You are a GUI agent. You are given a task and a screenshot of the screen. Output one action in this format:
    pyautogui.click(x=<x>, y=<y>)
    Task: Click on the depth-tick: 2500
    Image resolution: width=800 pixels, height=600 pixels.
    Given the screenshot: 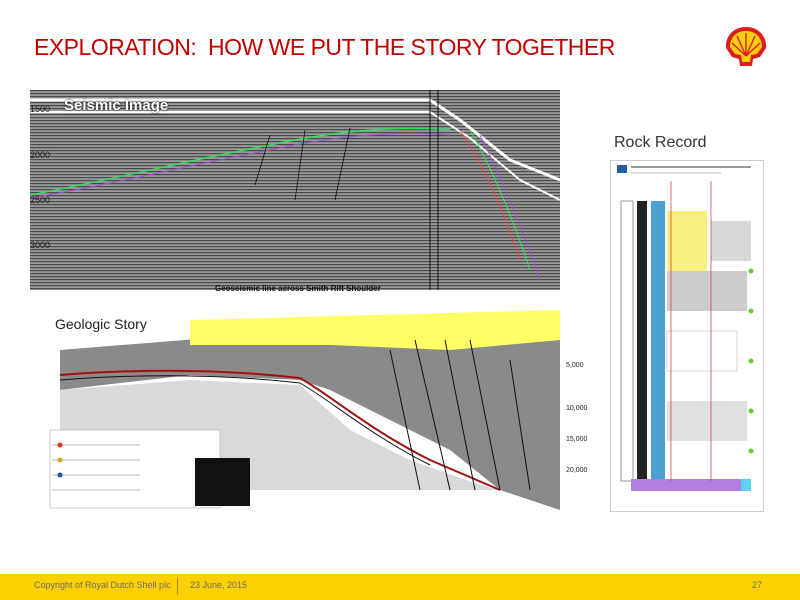 What is the action you would take?
    pyautogui.click(x=40, y=200)
    